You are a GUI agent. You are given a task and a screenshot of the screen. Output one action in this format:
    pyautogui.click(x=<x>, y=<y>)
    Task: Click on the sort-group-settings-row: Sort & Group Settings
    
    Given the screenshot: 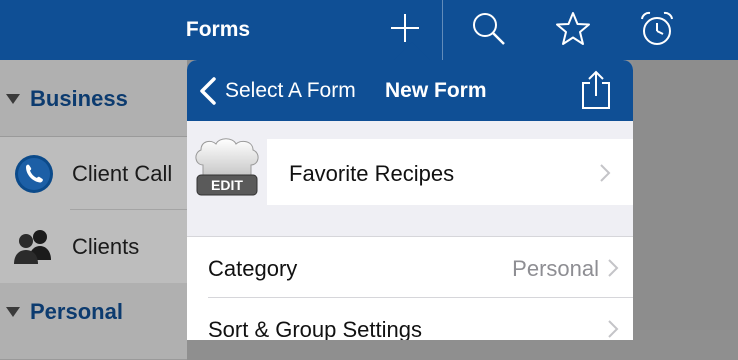 What is the action you would take?
    pyautogui.click(x=410, y=319)
    